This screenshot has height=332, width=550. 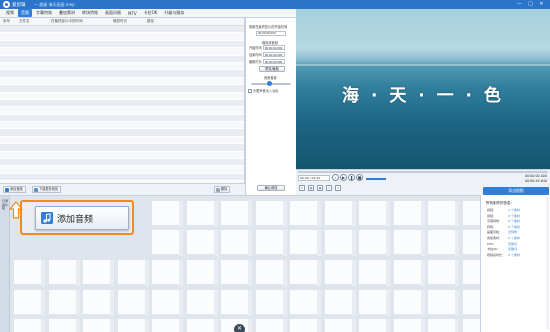 I want to click on tab-style: 画面风格, so click(x=113, y=13).